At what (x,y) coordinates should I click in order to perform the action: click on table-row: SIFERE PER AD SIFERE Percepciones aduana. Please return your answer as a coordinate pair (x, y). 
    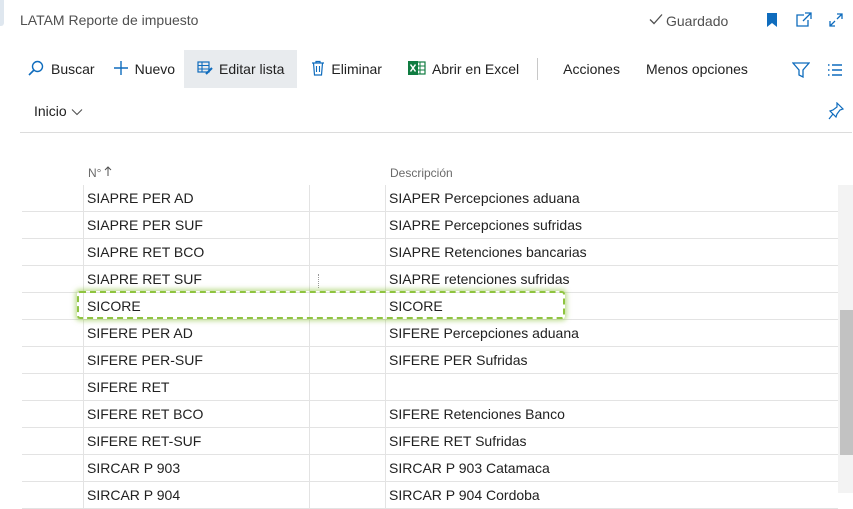
    Looking at the image, I should click on (430, 333).